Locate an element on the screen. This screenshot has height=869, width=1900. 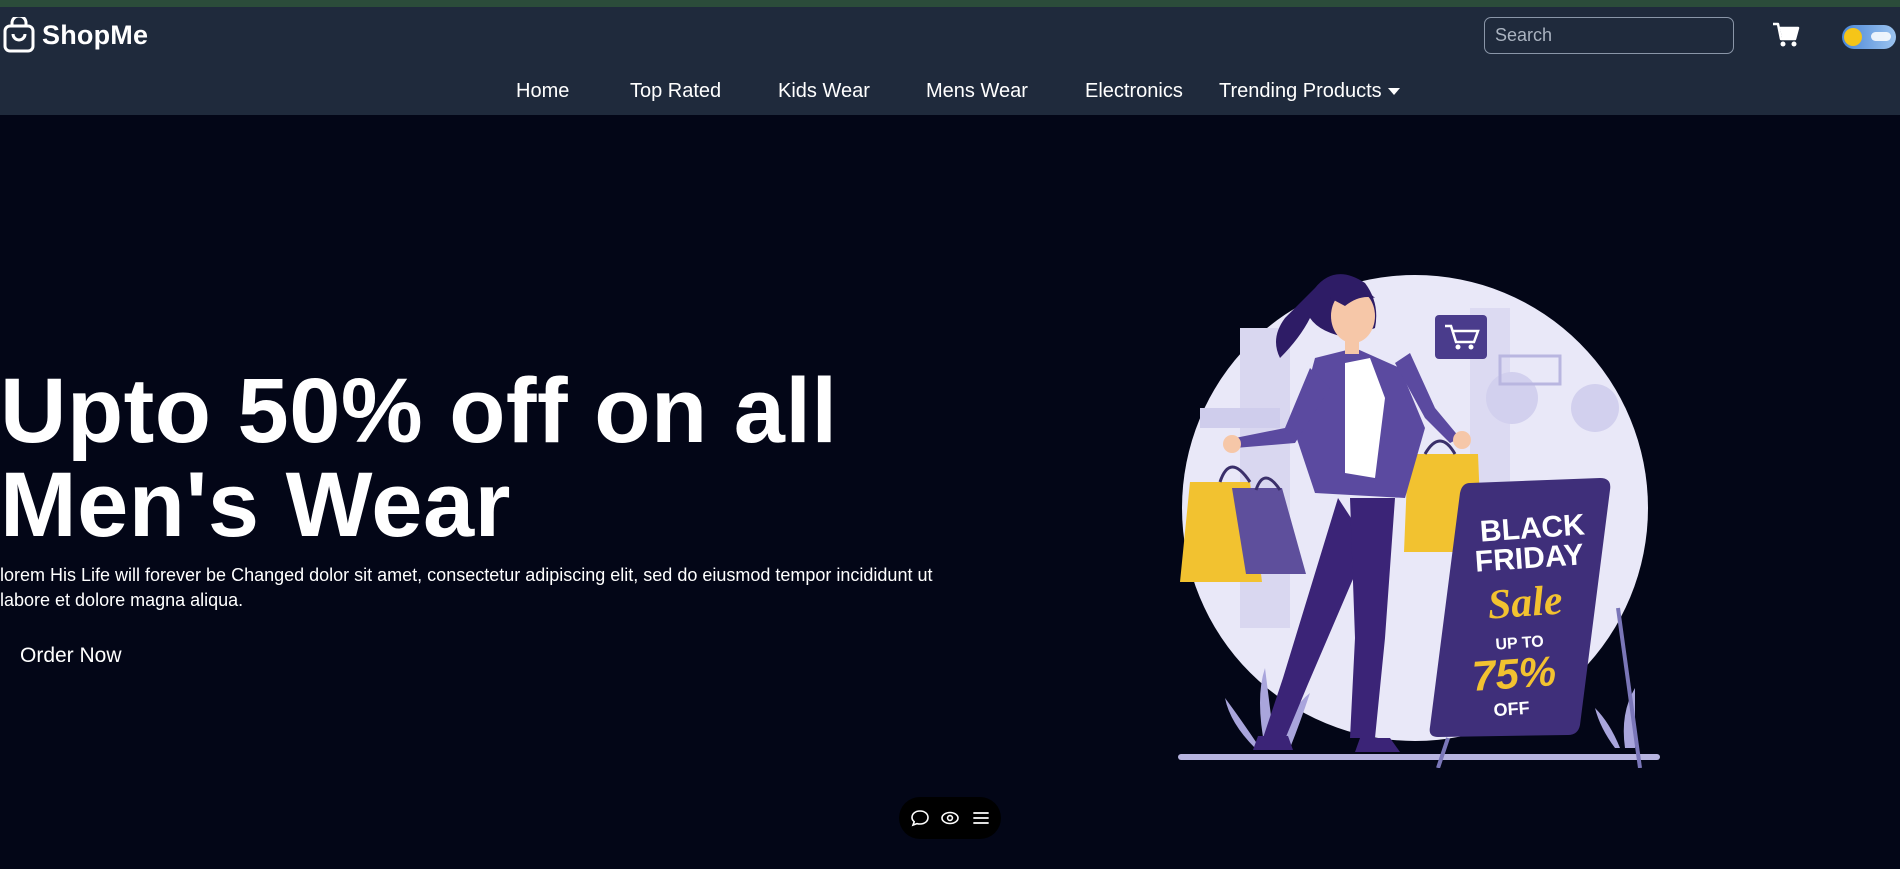
svg-text: 75% is located at coordinates (1513, 673).